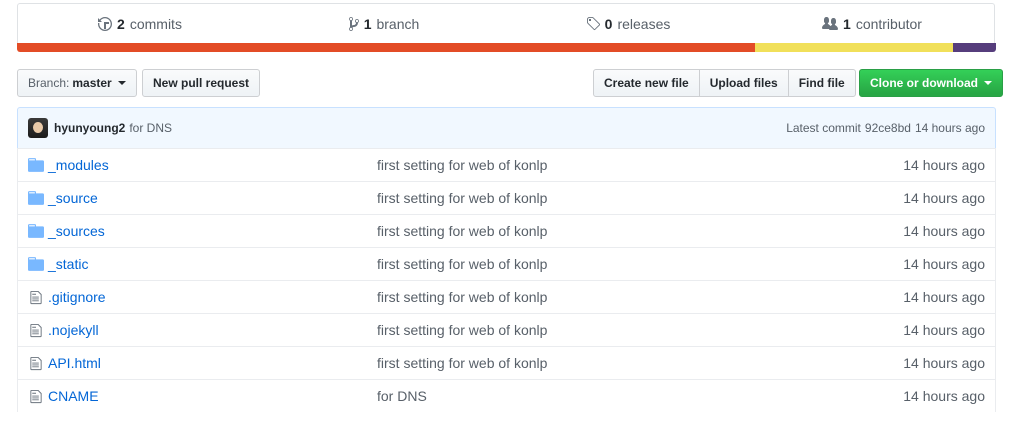 The height and width of the screenshot is (421, 1019). I want to click on commit-author: hyunyoung2, so click(89, 128).